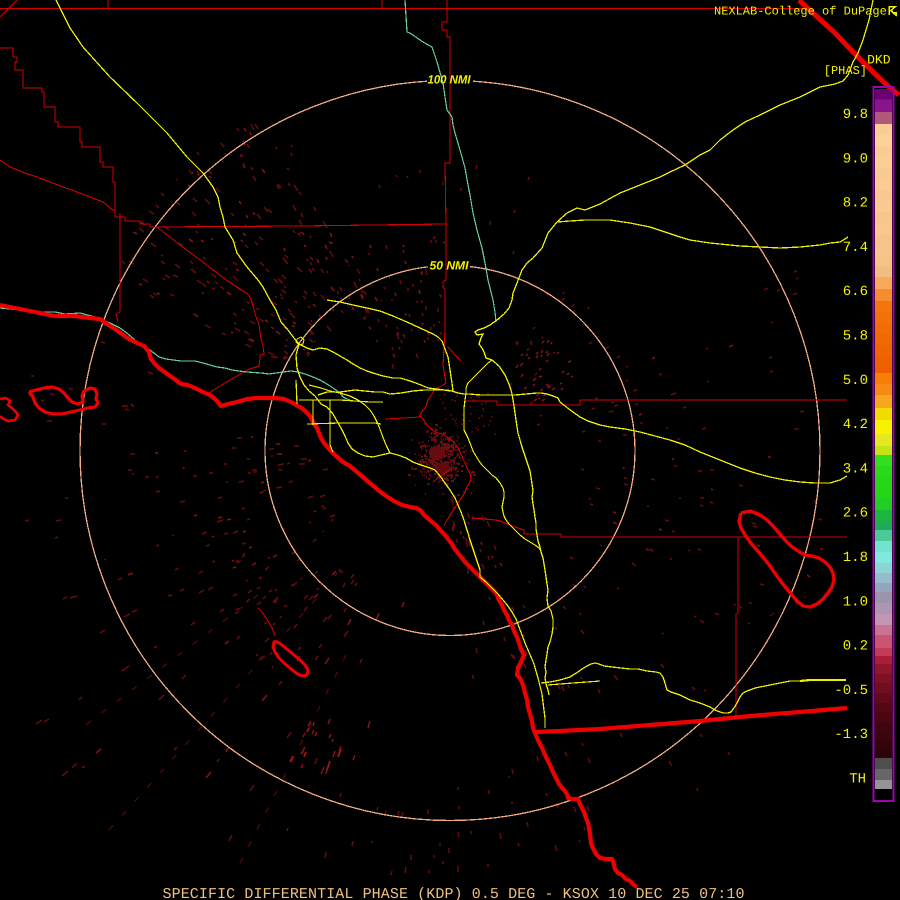 The height and width of the screenshot is (900, 900). I want to click on svg-text: [PHAS], so click(845, 71).